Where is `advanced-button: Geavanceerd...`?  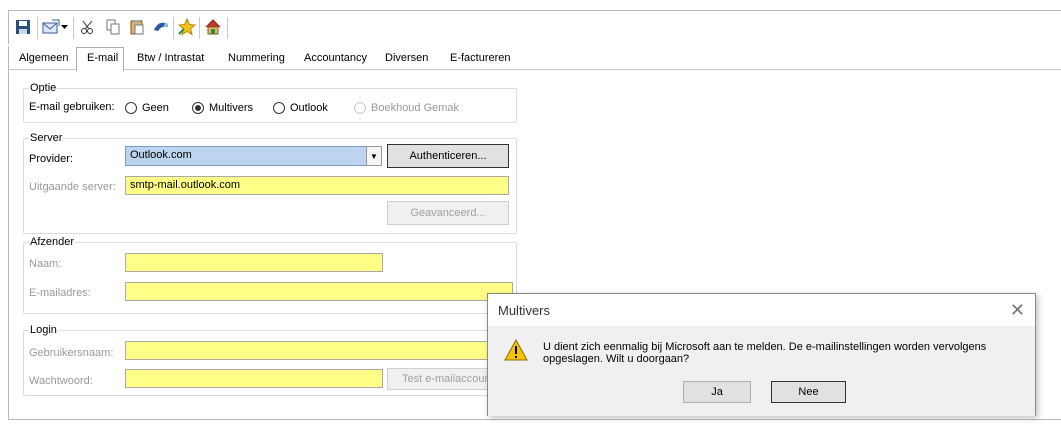
advanced-button: Geavanceerd... is located at coordinates (448, 213).